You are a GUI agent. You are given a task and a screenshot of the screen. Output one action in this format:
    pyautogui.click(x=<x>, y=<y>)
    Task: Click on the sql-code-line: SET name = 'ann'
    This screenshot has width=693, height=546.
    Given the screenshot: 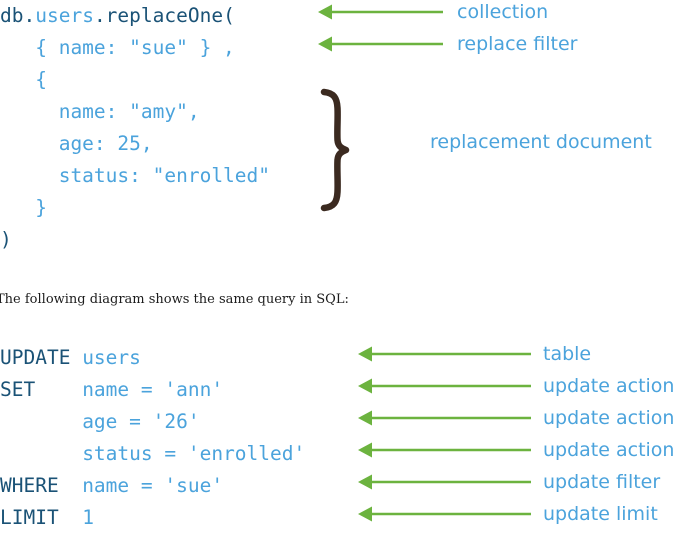 What is the action you would take?
    pyautogui.click(x=152, y=390)
    